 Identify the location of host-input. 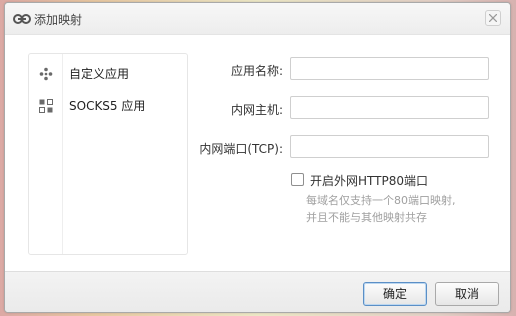
(389, 107).